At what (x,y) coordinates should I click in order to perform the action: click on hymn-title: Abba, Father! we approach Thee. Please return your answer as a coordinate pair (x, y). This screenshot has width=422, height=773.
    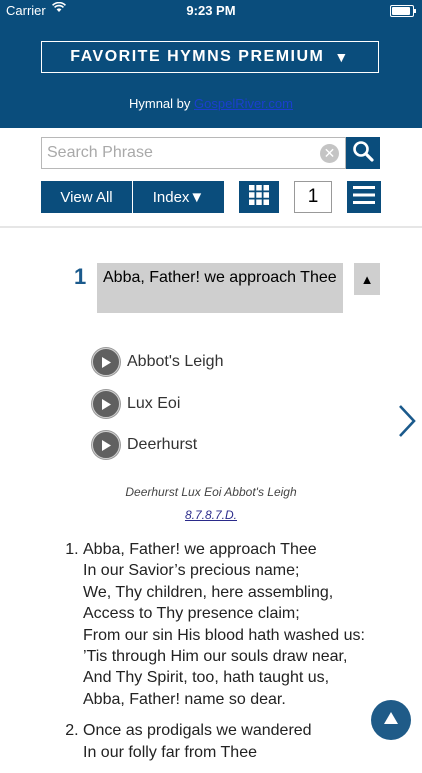
    Looking at the image, I should click on (220, 288).